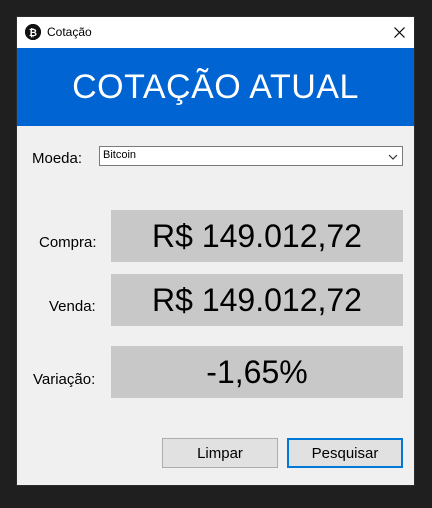  I want to click on variacao-label: Variação:, so click(64, 379).